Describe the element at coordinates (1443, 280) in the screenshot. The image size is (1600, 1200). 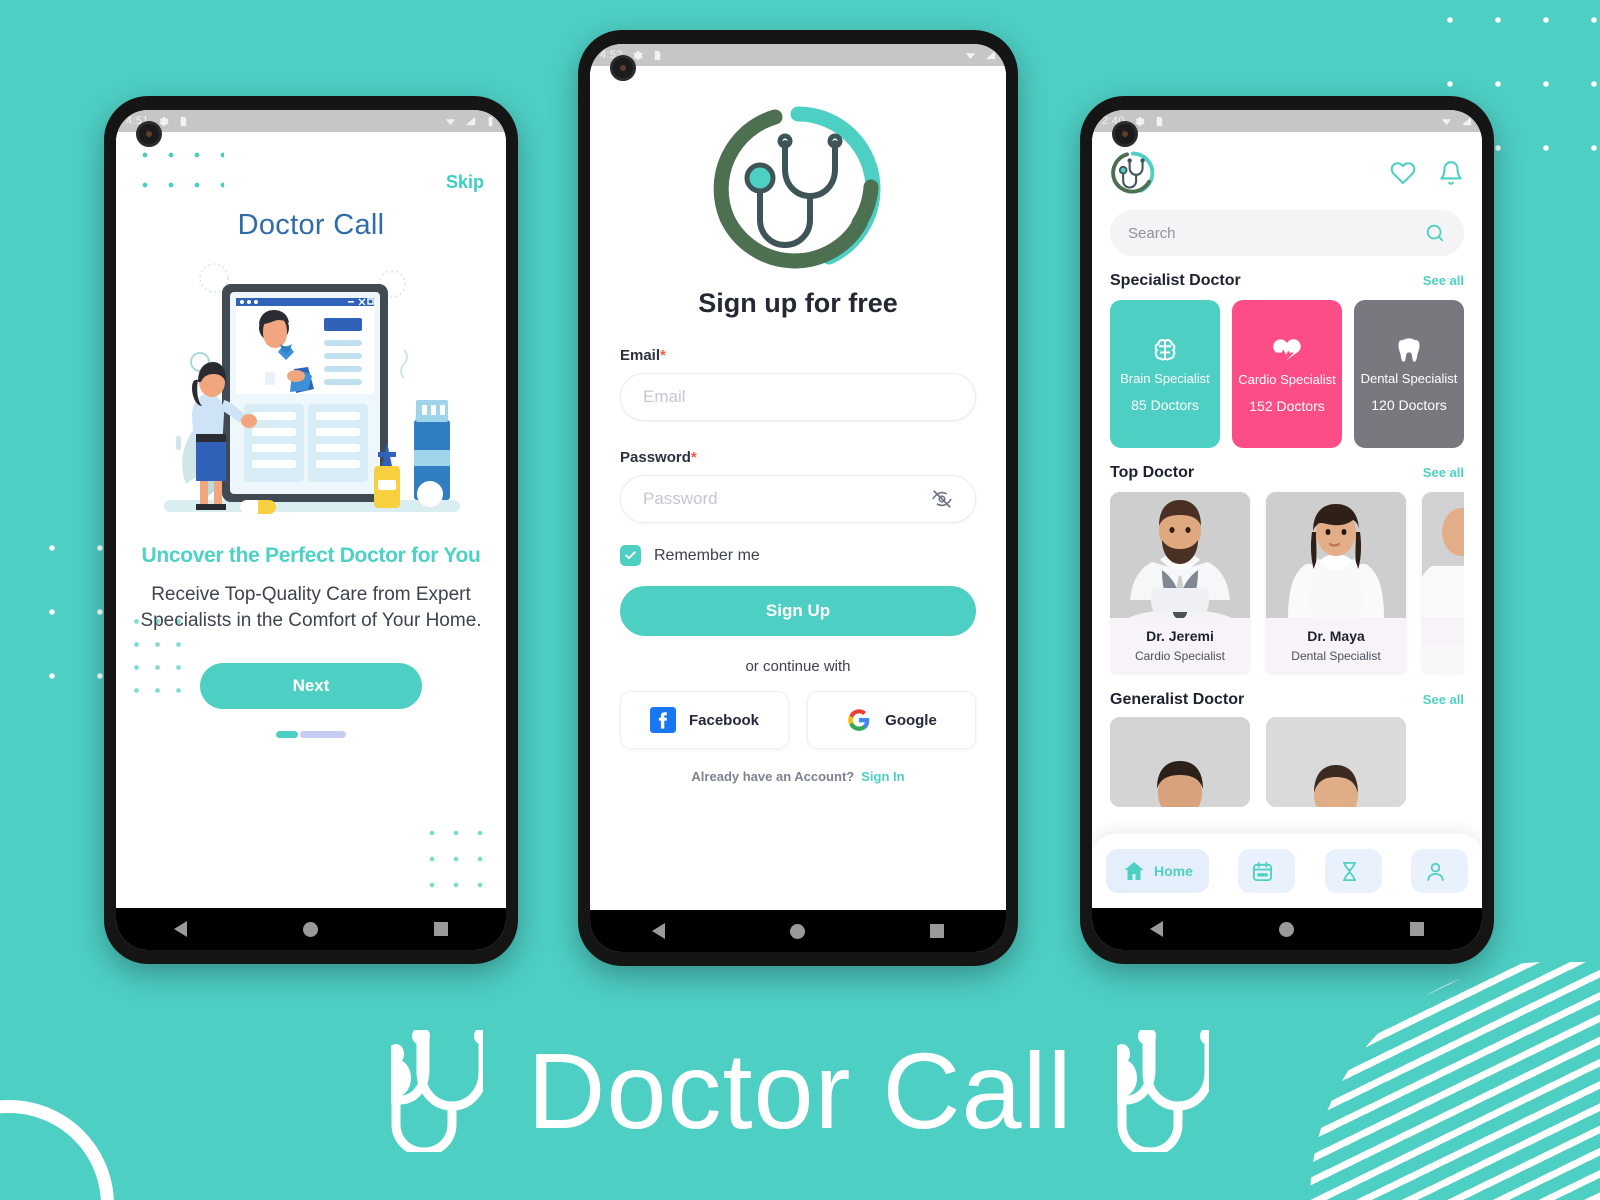
I see `specialist-see-all-link: See all` at that location.